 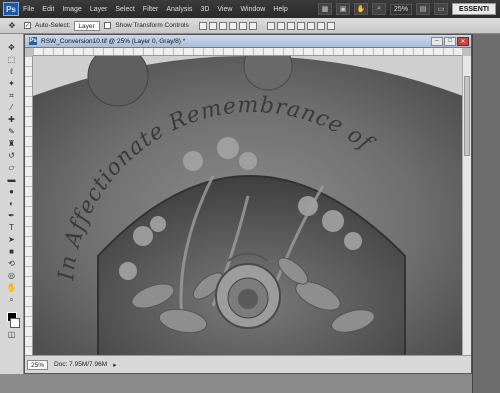 What do you see at coordinates (12, 334) in the screenshot?
I see `quick-mask-icon: ◫` at bounding box center [12, 334].